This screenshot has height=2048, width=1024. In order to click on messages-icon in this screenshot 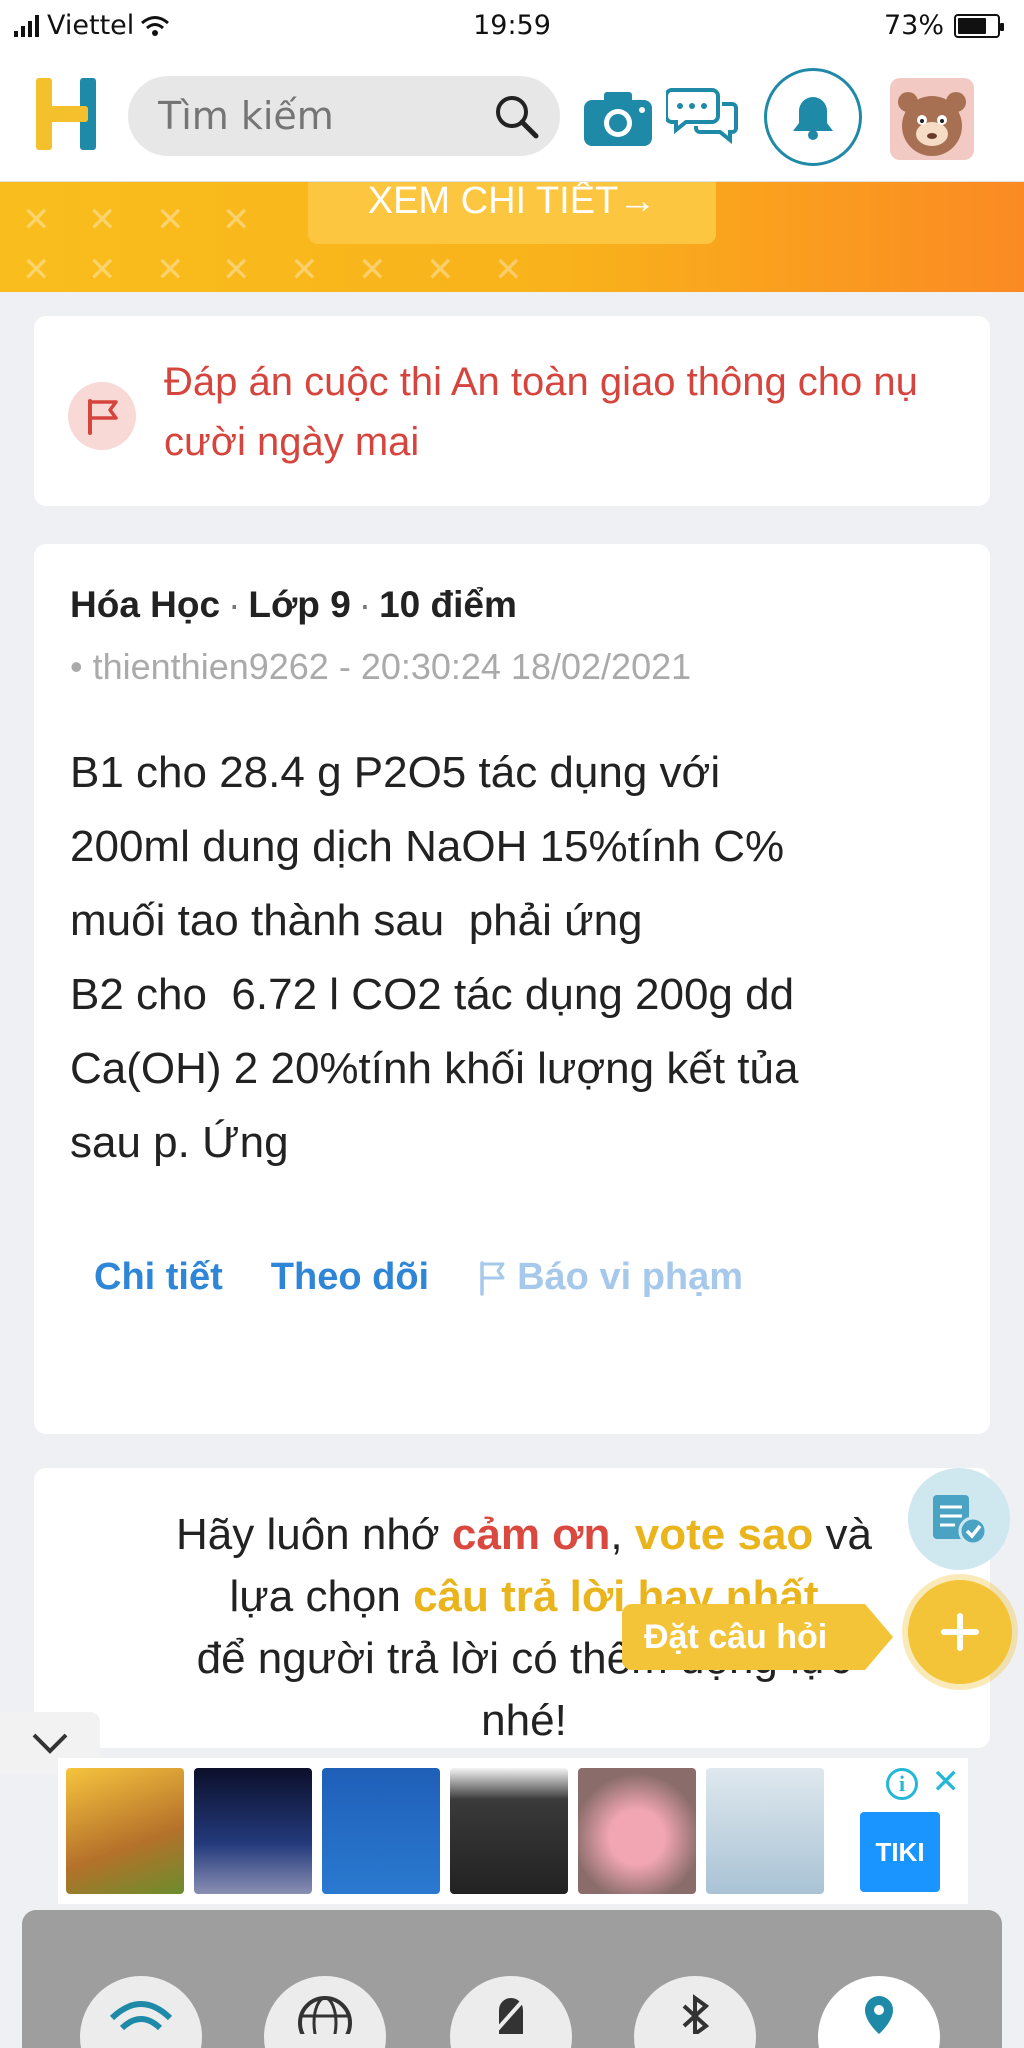, I will do `click(702, 116)`.